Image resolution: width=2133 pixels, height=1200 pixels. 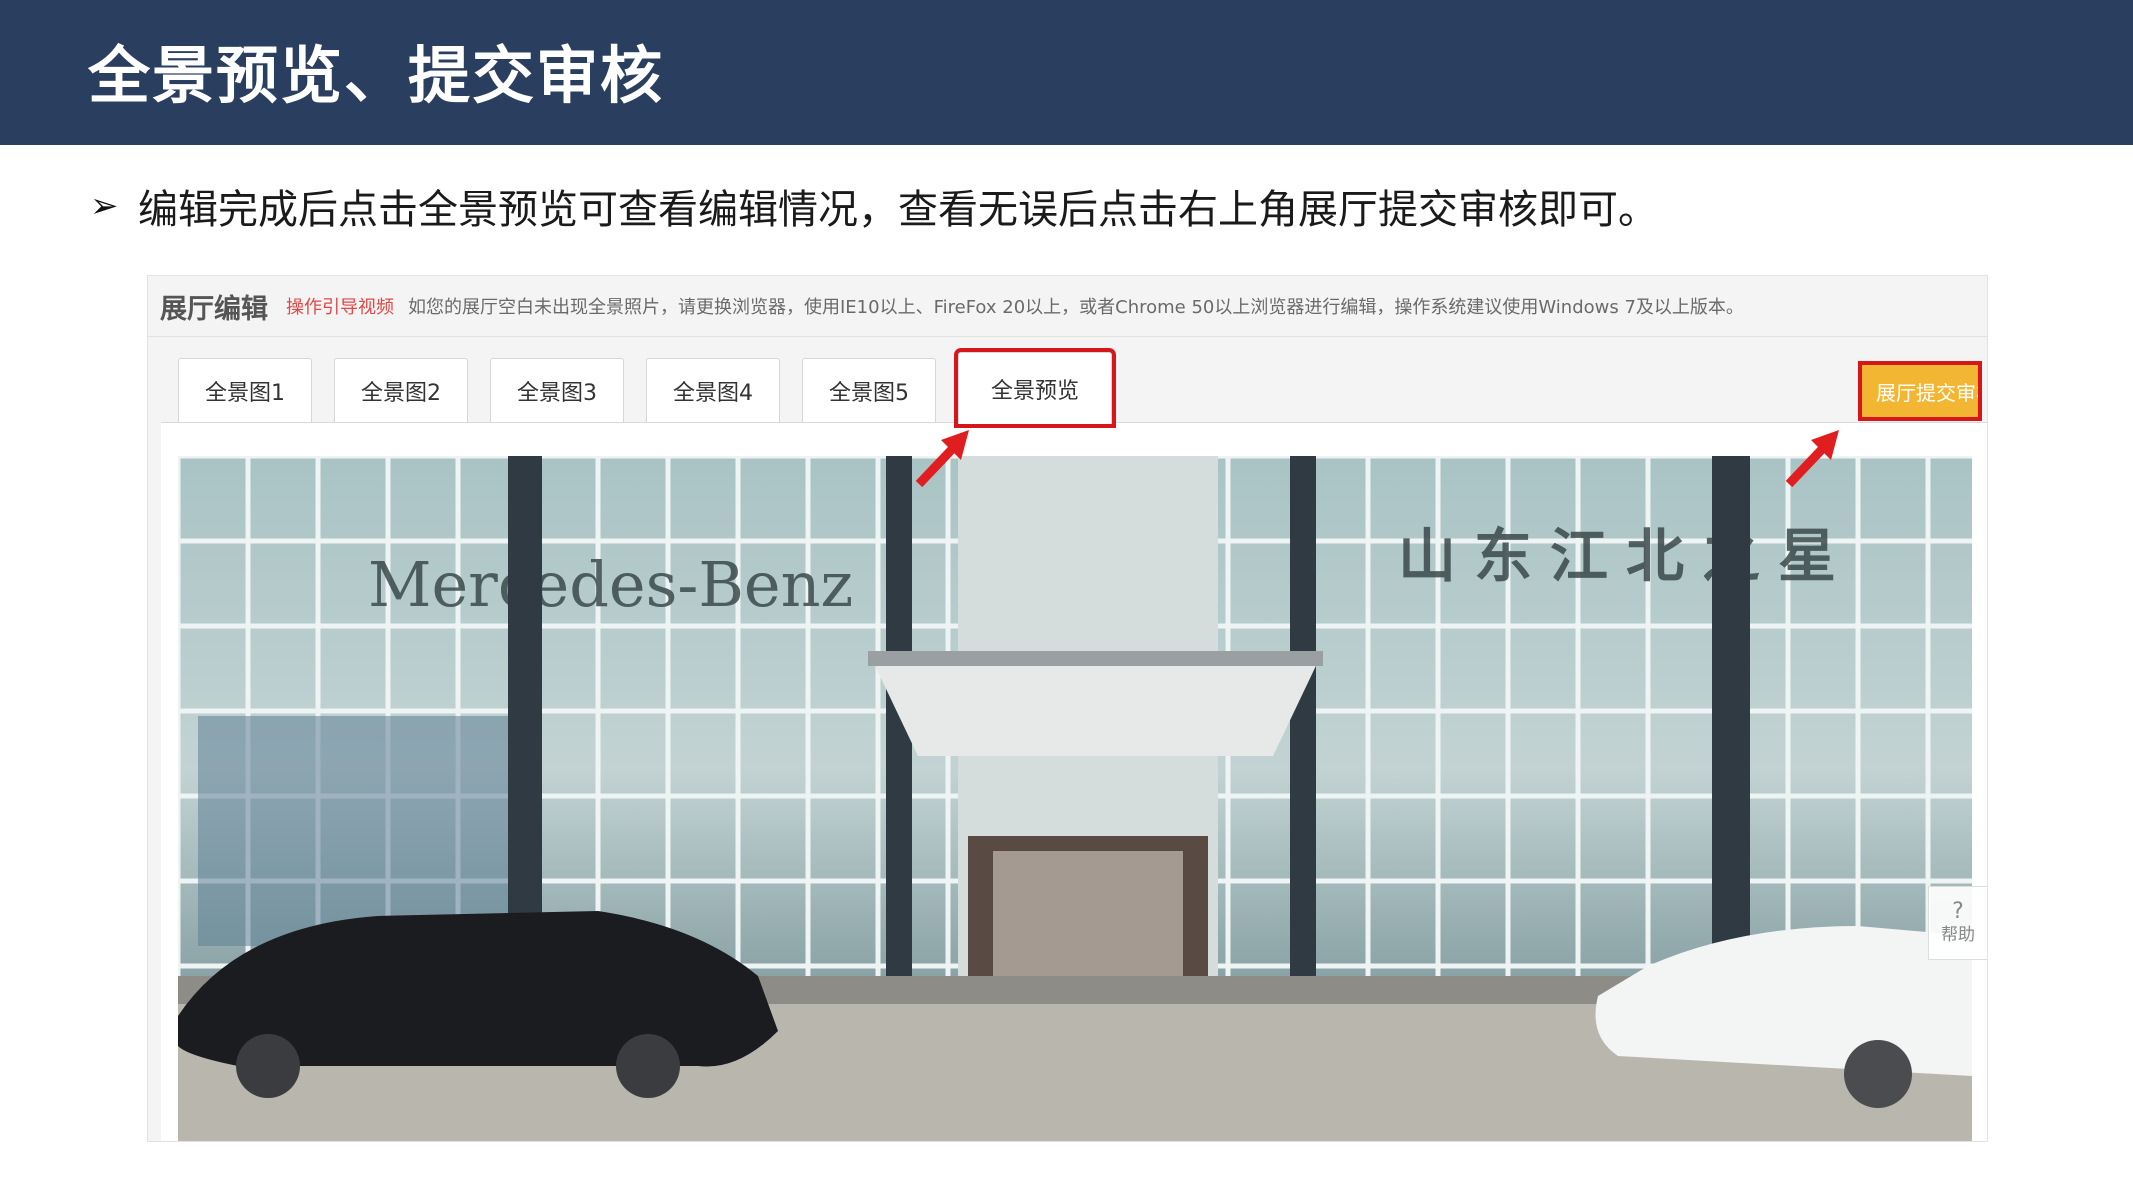 I want to click on instruction-line: ➢ 编辑完成后点击全景预览可查看编辑情况，查看无误后点击右上角展厅提交审核即可。, so click(x=874, y=206).